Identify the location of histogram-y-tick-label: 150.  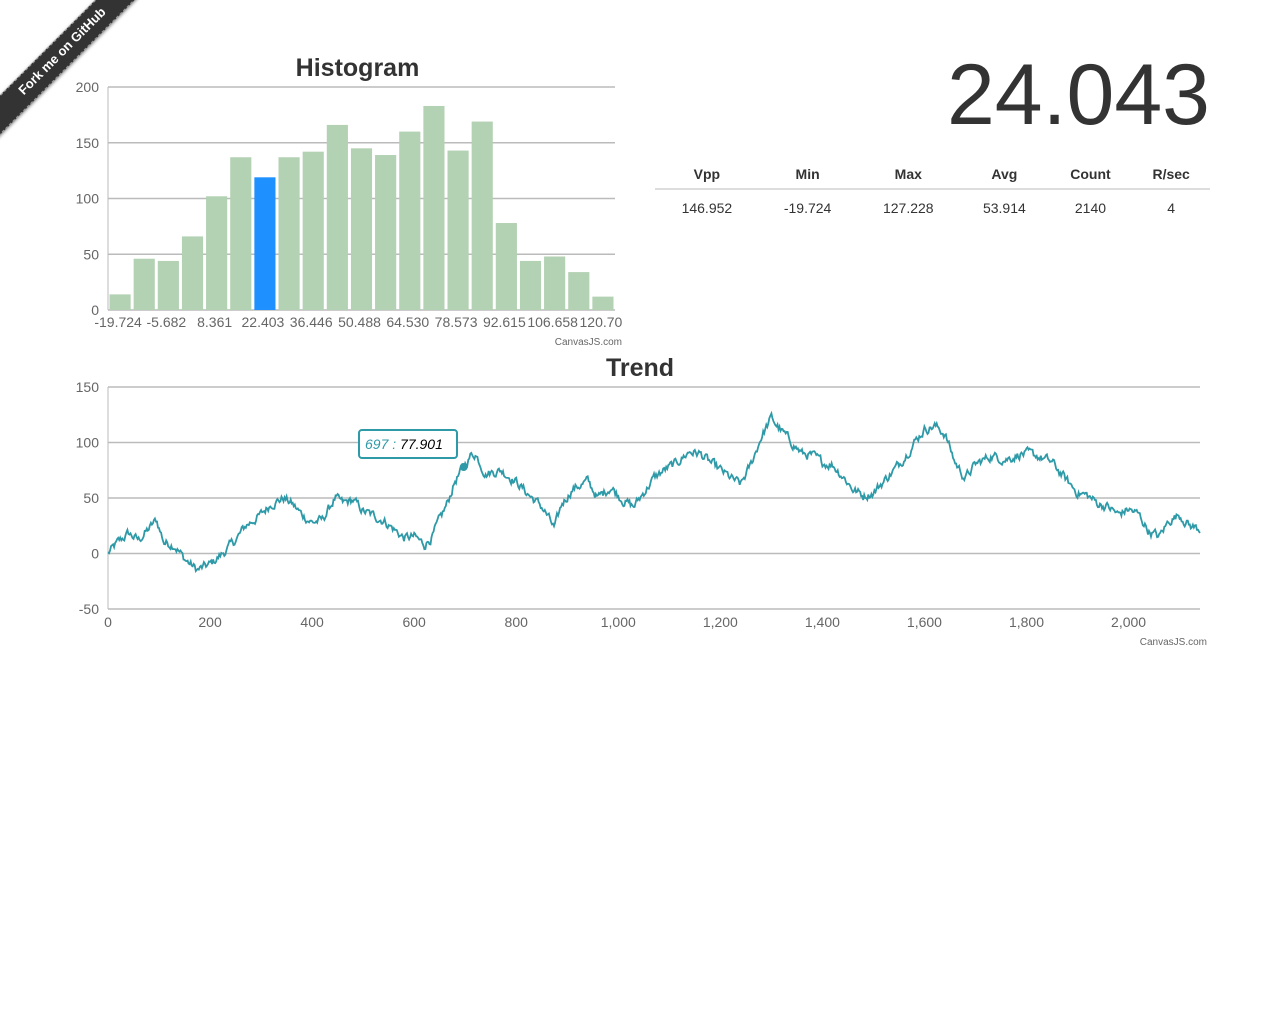
(88, 143).